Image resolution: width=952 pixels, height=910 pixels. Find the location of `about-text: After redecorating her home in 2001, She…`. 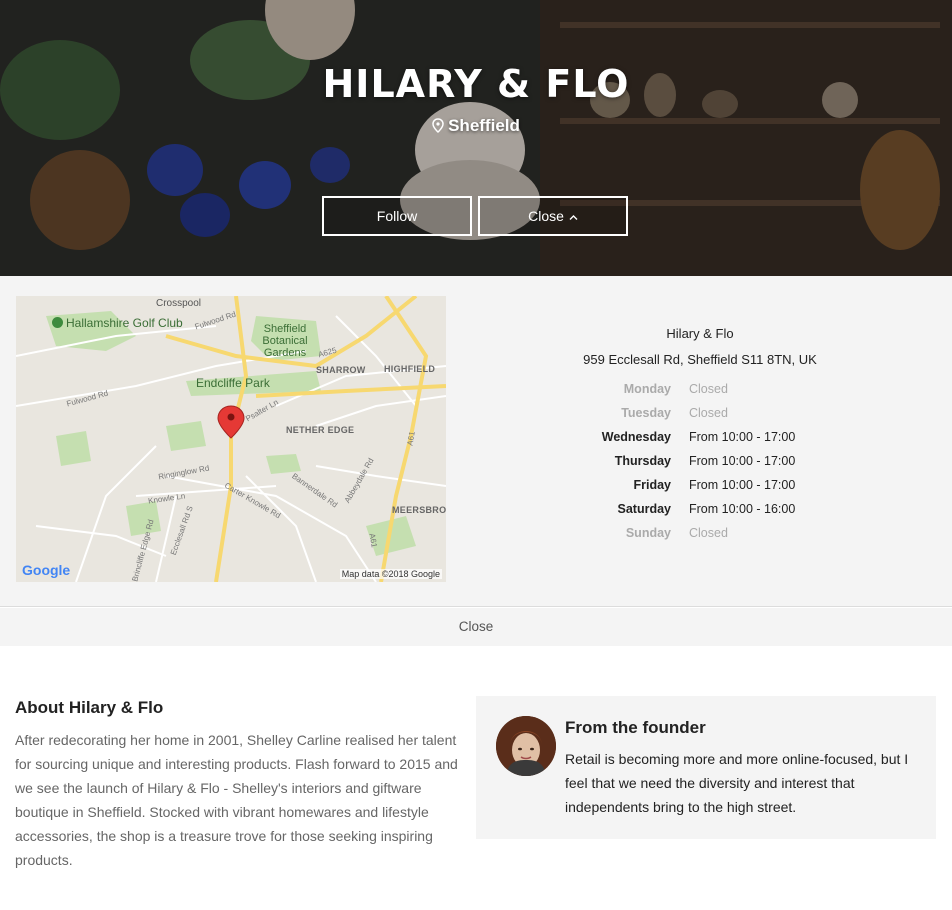

about-text: After redecorating her home in 2001, She… is located at coordinates (236, 800).